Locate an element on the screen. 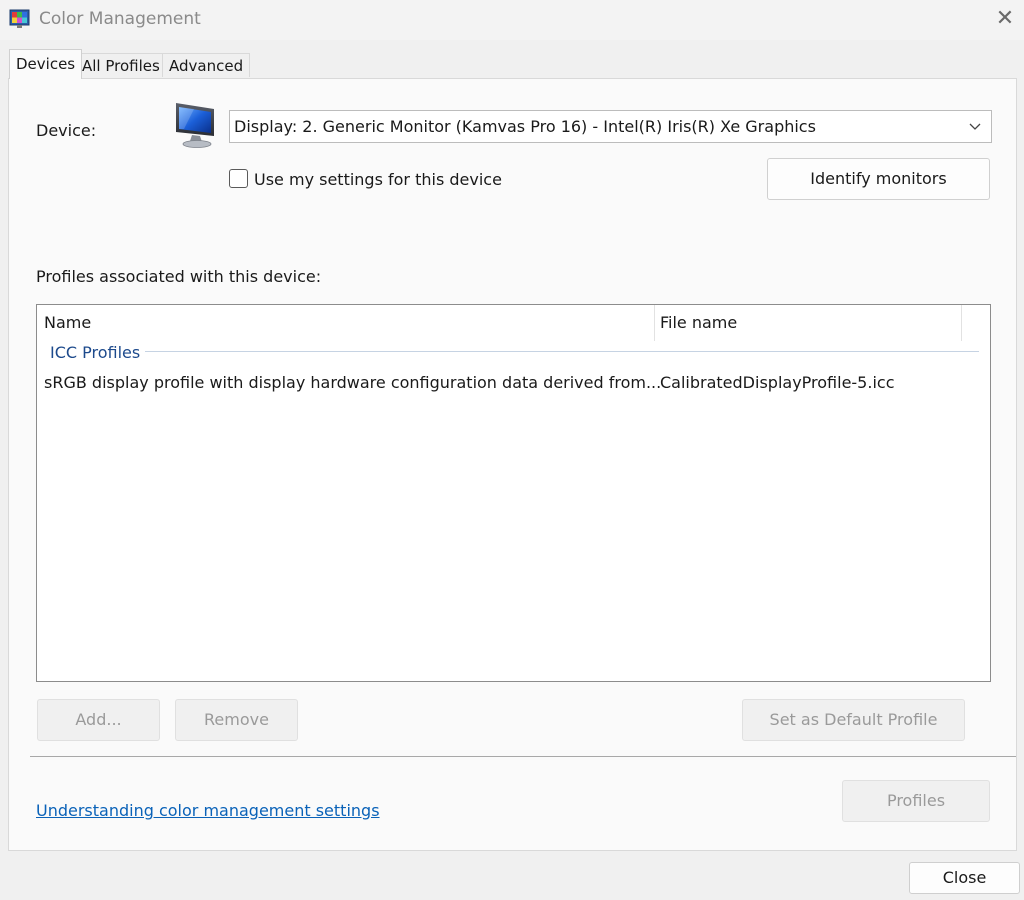 This screenshot has width=1024, height=900. window-title: Color Management is located at coordinates (120, 19).